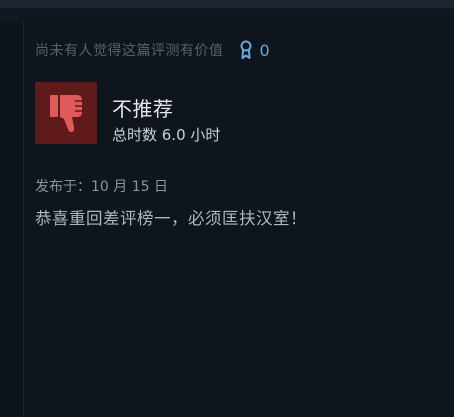 The image size is (454, 417). What do you see at coordinates (227, 15) in the screenshot?
I see `top-bar-gap` at bounding box center [227, 15].